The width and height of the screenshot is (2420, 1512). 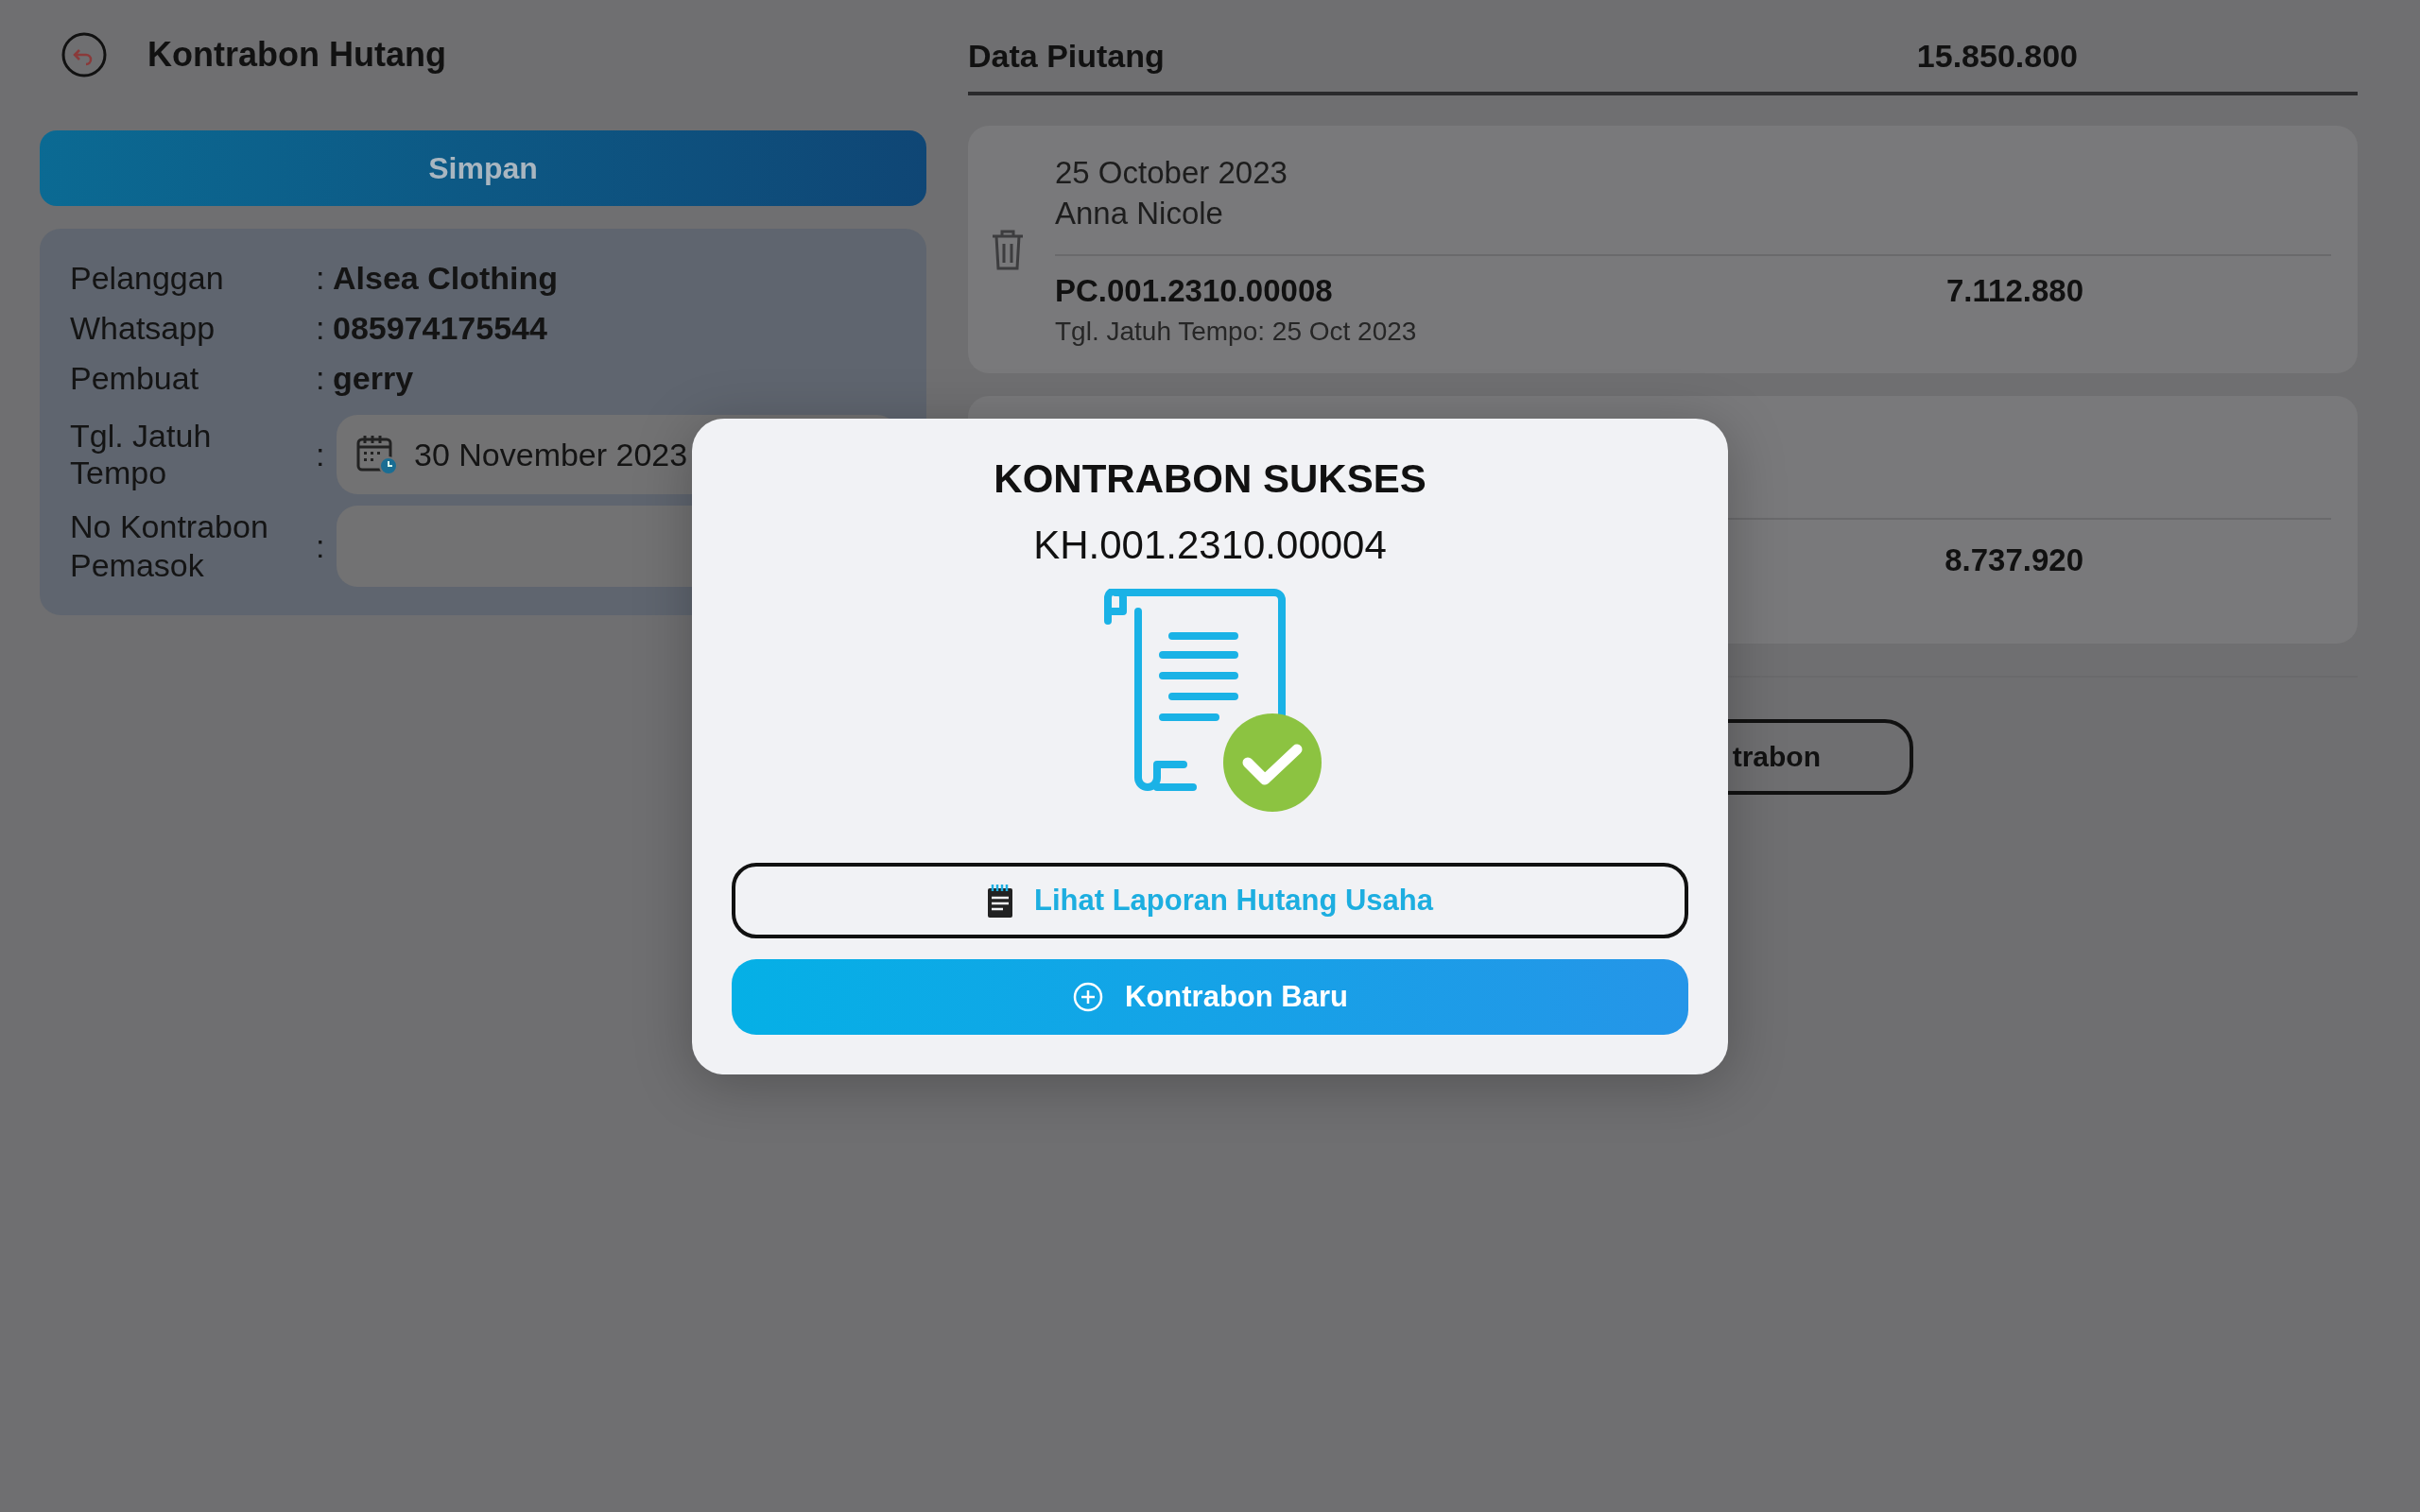 What do you see at coordinates (1000, 901) in the screenshot?
I see `notepad-icon` at bounding box center [1000, 901].